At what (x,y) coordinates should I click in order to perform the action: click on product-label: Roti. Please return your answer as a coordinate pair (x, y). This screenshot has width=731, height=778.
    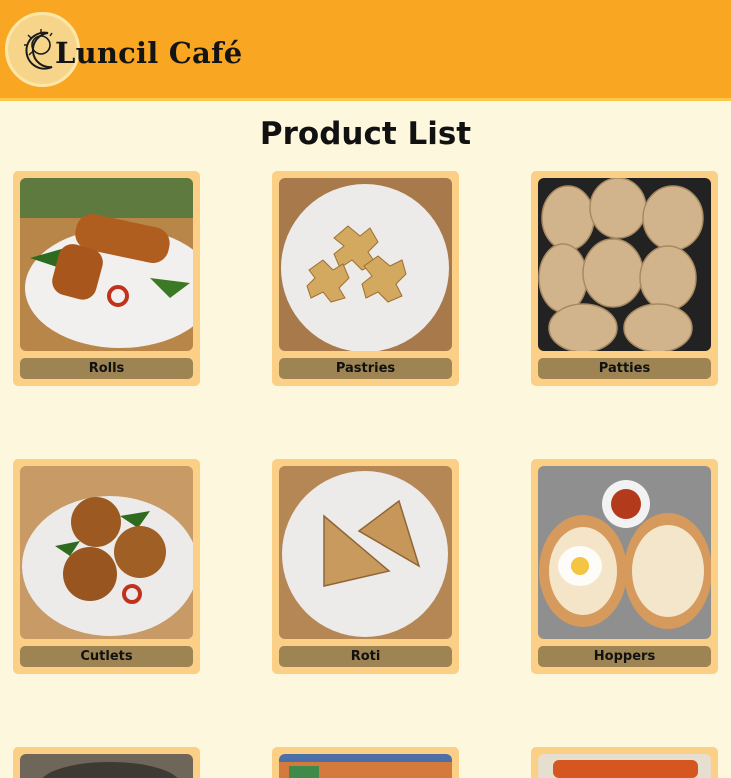
    Looking at the image, I should click on (365, 656).